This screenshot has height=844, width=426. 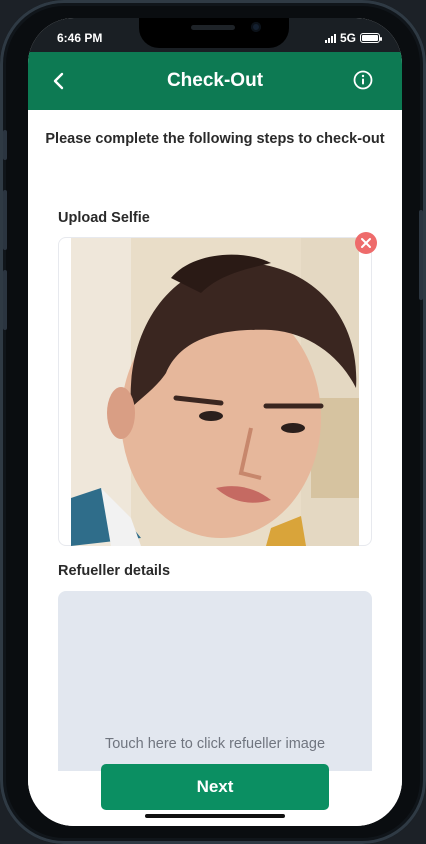 I want to click on upload-selfie-label: Upload Selfie, so click(x=104, y=218).